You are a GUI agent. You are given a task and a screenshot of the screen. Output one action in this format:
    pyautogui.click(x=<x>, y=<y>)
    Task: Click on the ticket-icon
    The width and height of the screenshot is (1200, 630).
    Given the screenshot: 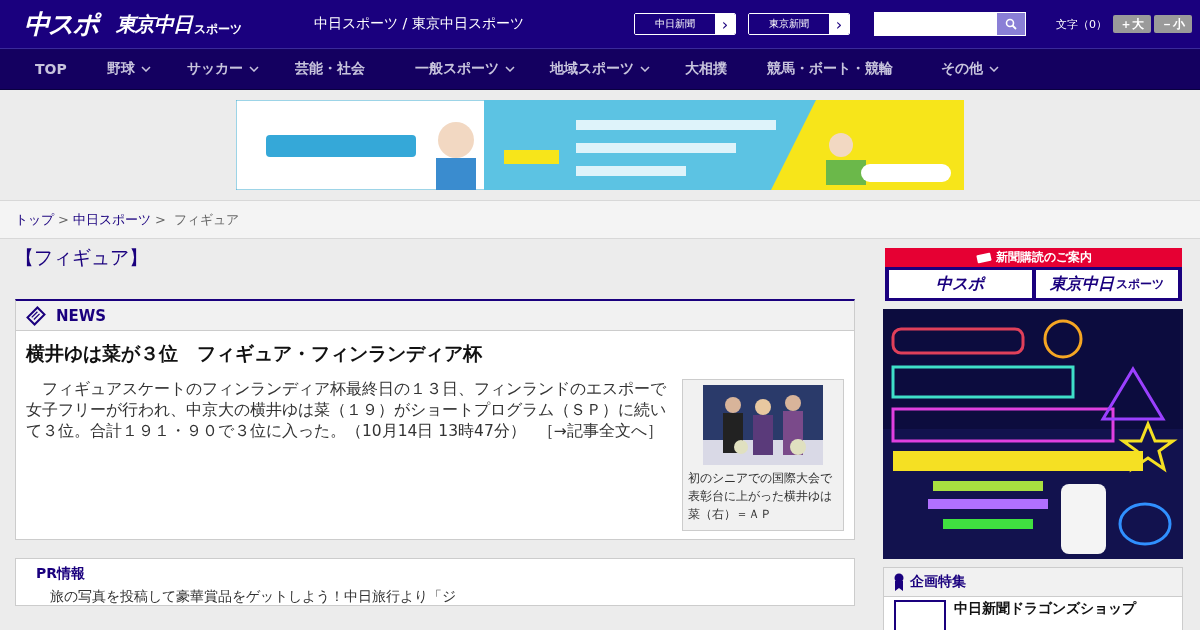 What is the action you would take?
    pyautogui.click(x=983, y=257)
    